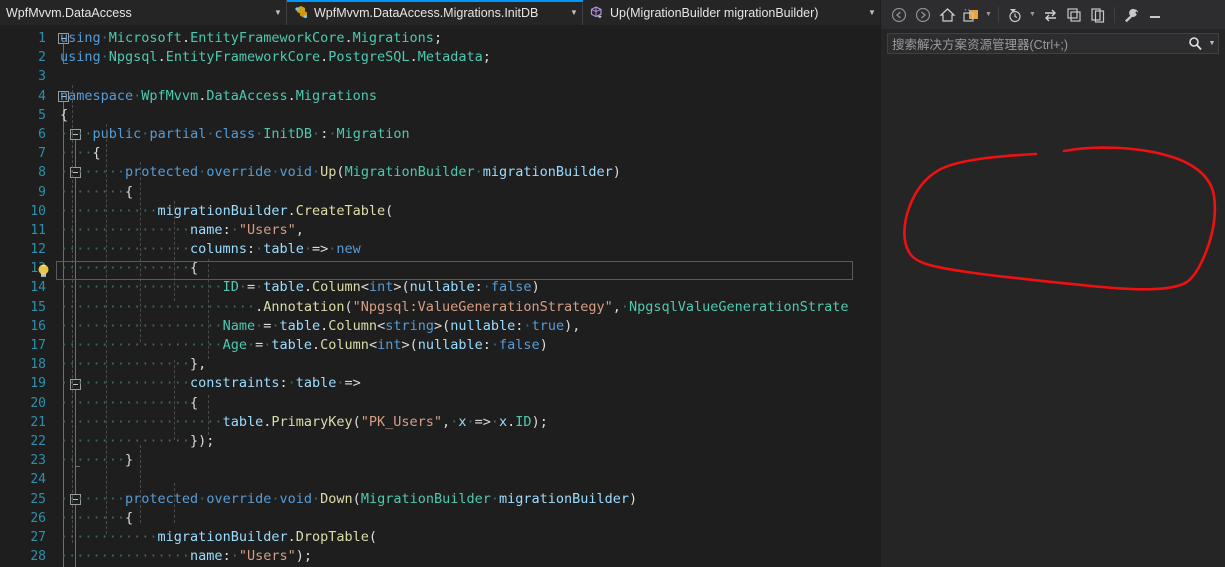 The width and height of the screenshot is (1225, 567). I want to click on chevron-down-icon-3: ▼, so click(872, 12).